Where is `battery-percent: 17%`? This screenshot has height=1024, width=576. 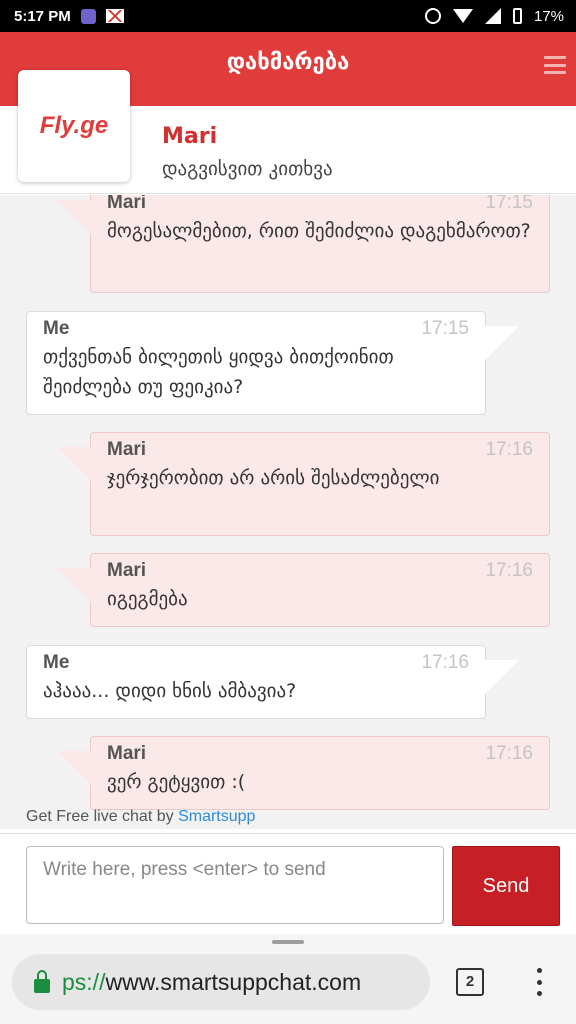
battery-percent: 17% is located at coordinates (548, 16).